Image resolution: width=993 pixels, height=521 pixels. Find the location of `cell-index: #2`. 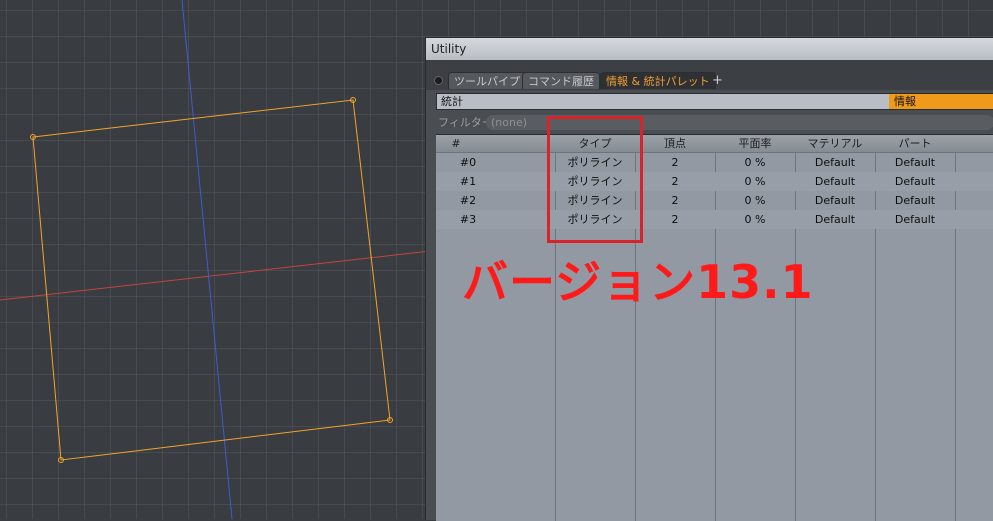

cell-index: #2 is located at coordinates (468, 200).